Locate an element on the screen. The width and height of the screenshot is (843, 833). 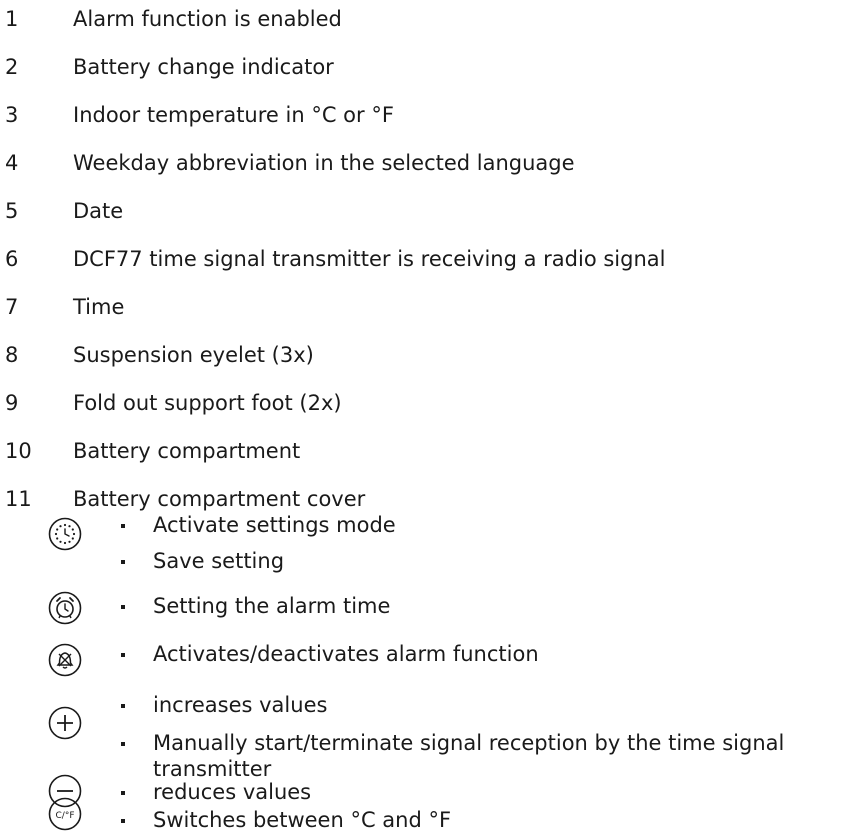
item-number: 3 is located at coordinates (12, 115).